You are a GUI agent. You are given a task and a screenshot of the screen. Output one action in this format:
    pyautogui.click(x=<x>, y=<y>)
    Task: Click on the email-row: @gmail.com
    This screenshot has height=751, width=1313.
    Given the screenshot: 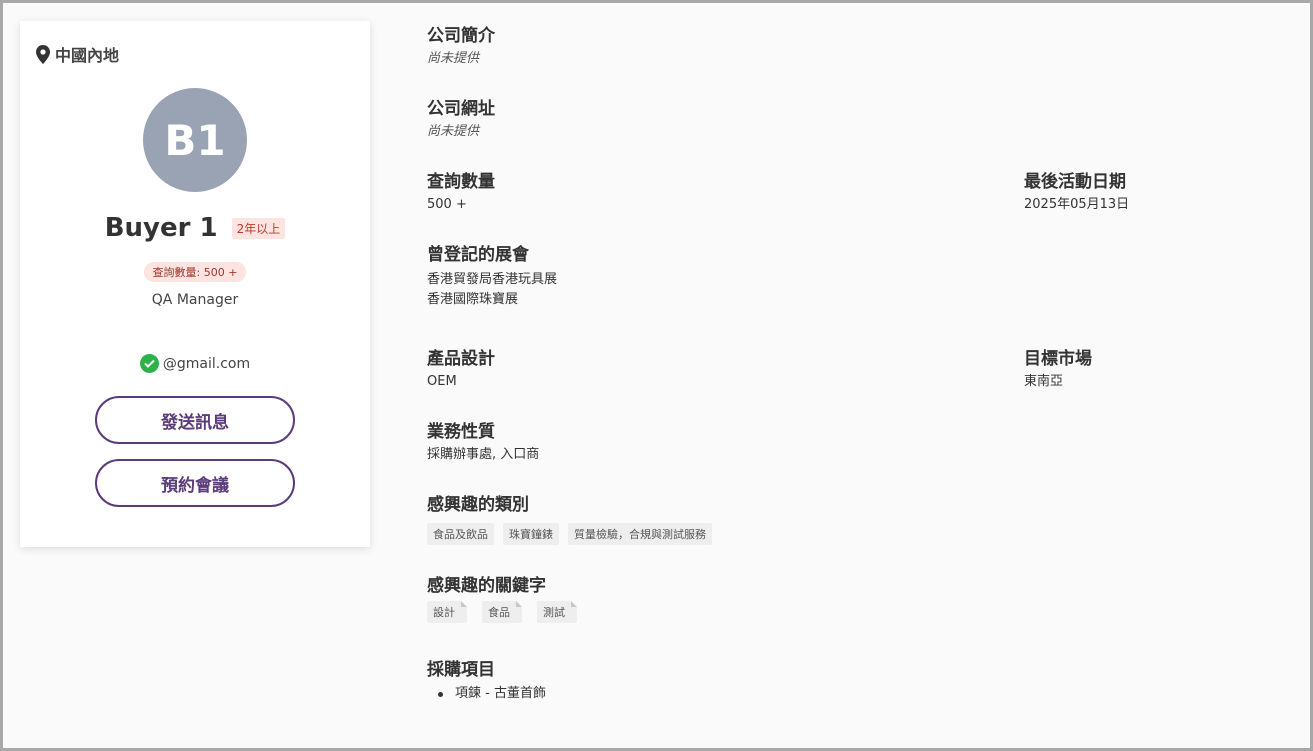 What is the action you would take?
    pyautogui.click(x=195, y=363)
    